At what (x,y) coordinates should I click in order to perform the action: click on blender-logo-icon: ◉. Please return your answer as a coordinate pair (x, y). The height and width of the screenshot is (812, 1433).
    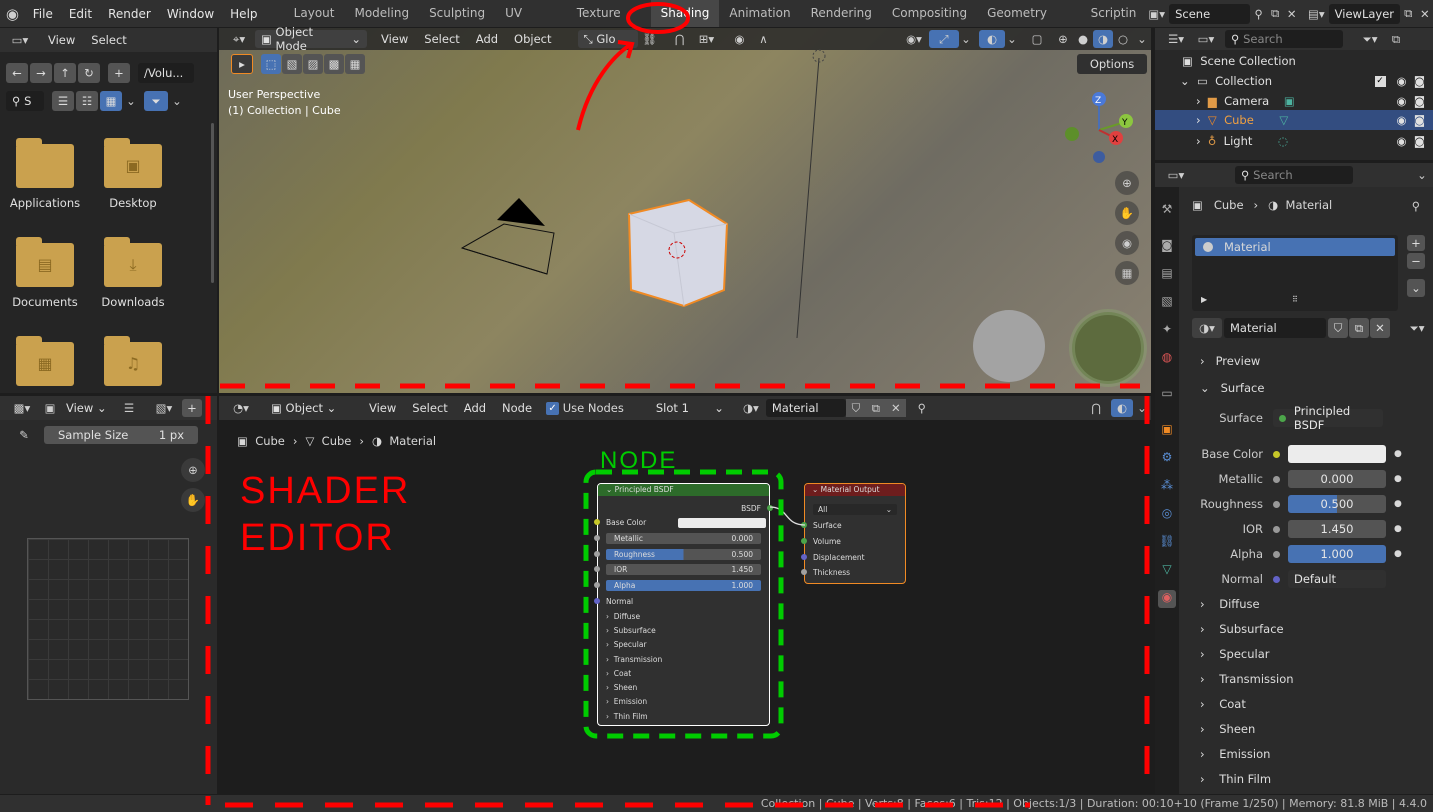
    Looking at the image, I should click on (12, 14).